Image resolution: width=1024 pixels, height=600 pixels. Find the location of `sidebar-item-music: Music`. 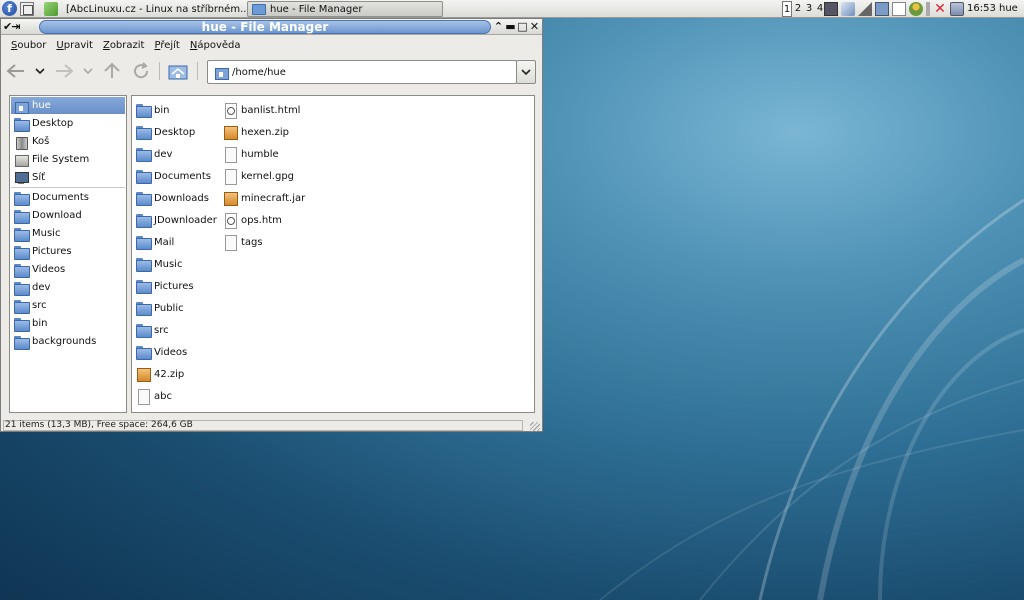

sidebar-item-music: Music is located at coordinates (68, 233).